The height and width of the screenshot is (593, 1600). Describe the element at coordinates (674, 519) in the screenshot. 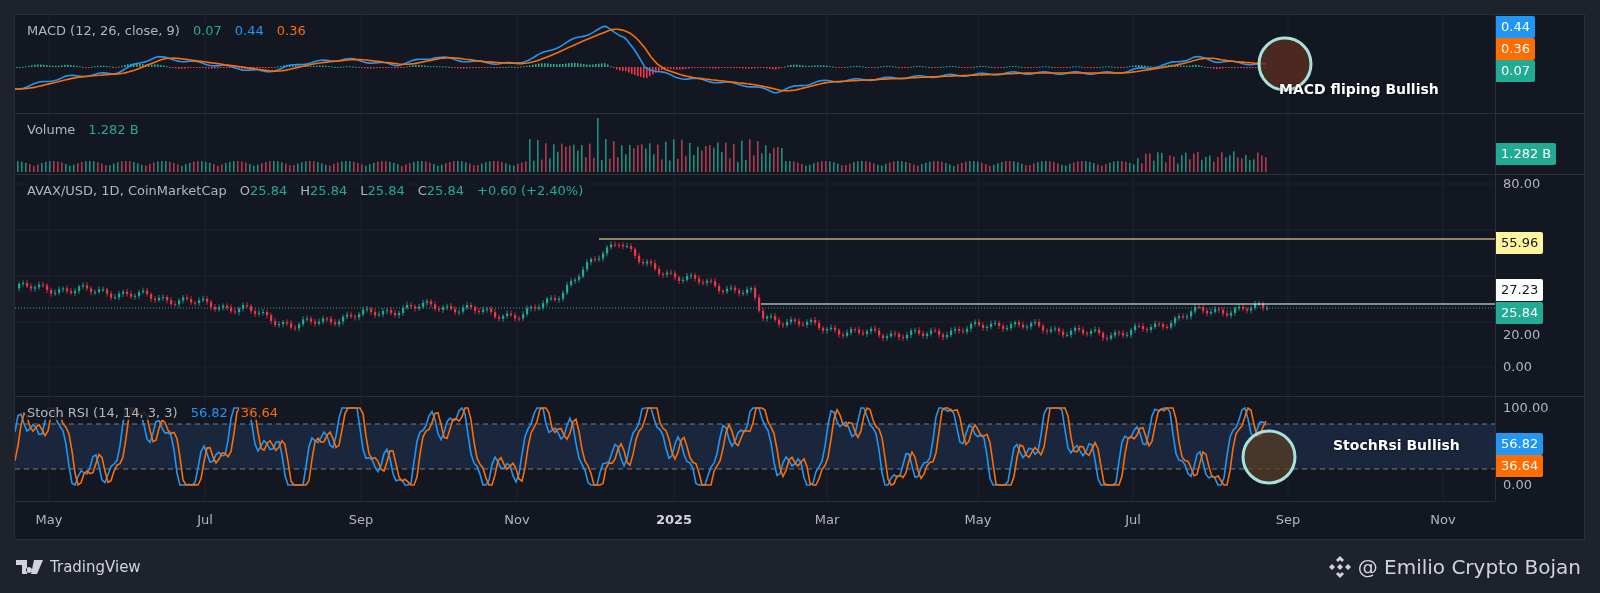

I see `time-label: 2025` at that location.